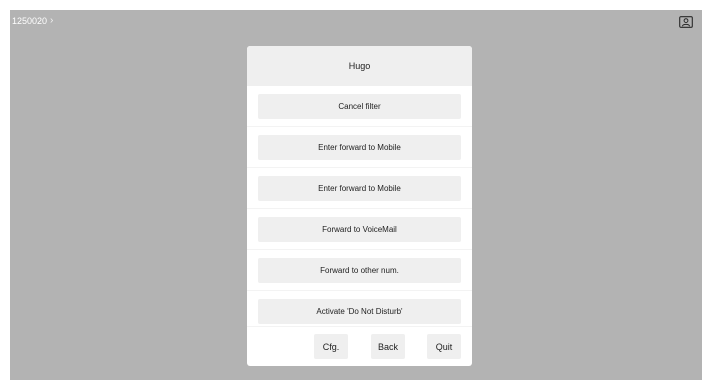 This screenshot has width=712, height=390. I want to click on forward-voicemail-button: Forward to VoiceMail, so click(359, 229).